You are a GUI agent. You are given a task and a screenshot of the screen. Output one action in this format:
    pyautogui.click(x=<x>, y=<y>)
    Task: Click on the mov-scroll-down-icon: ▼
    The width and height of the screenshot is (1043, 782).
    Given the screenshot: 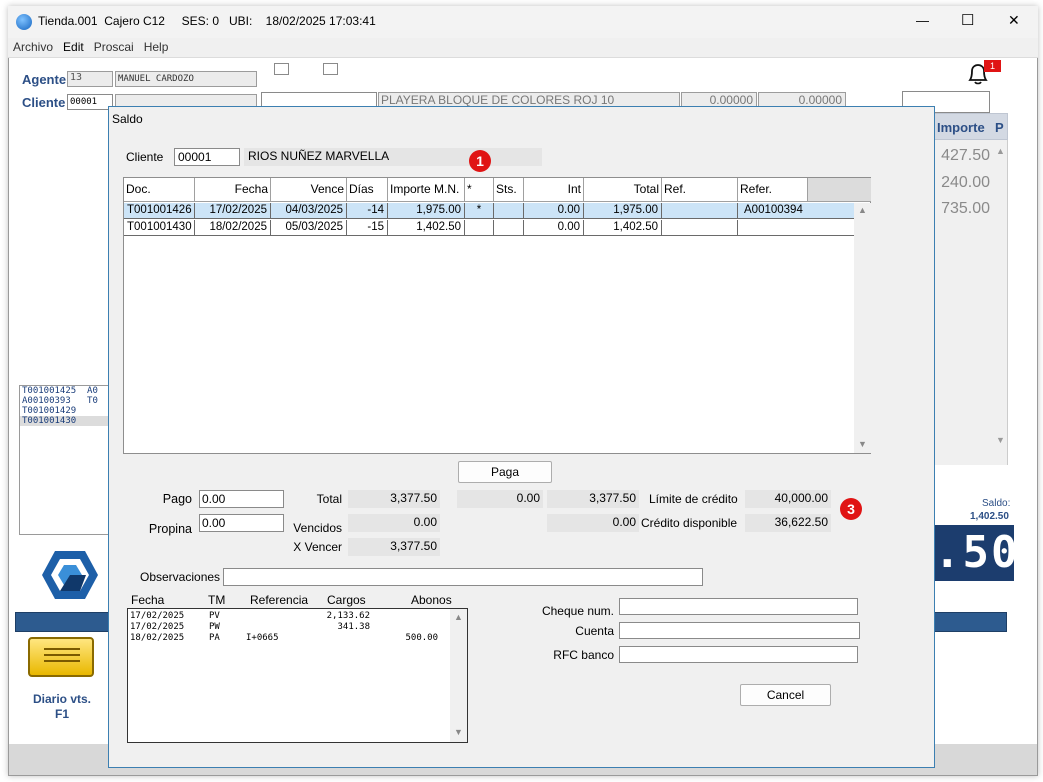 What is the action you would take?
    pyautogui.click(x=458, y=732)
    